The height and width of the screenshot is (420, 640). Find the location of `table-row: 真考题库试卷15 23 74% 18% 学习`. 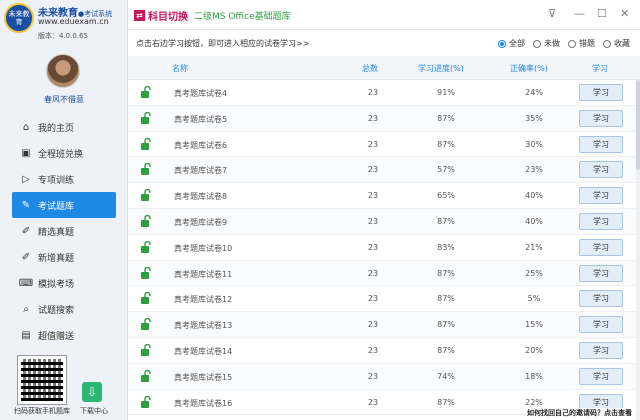

table-row: 真考题库试卷15 23 74% 18% 学习 is located at coordinates (384, 376).